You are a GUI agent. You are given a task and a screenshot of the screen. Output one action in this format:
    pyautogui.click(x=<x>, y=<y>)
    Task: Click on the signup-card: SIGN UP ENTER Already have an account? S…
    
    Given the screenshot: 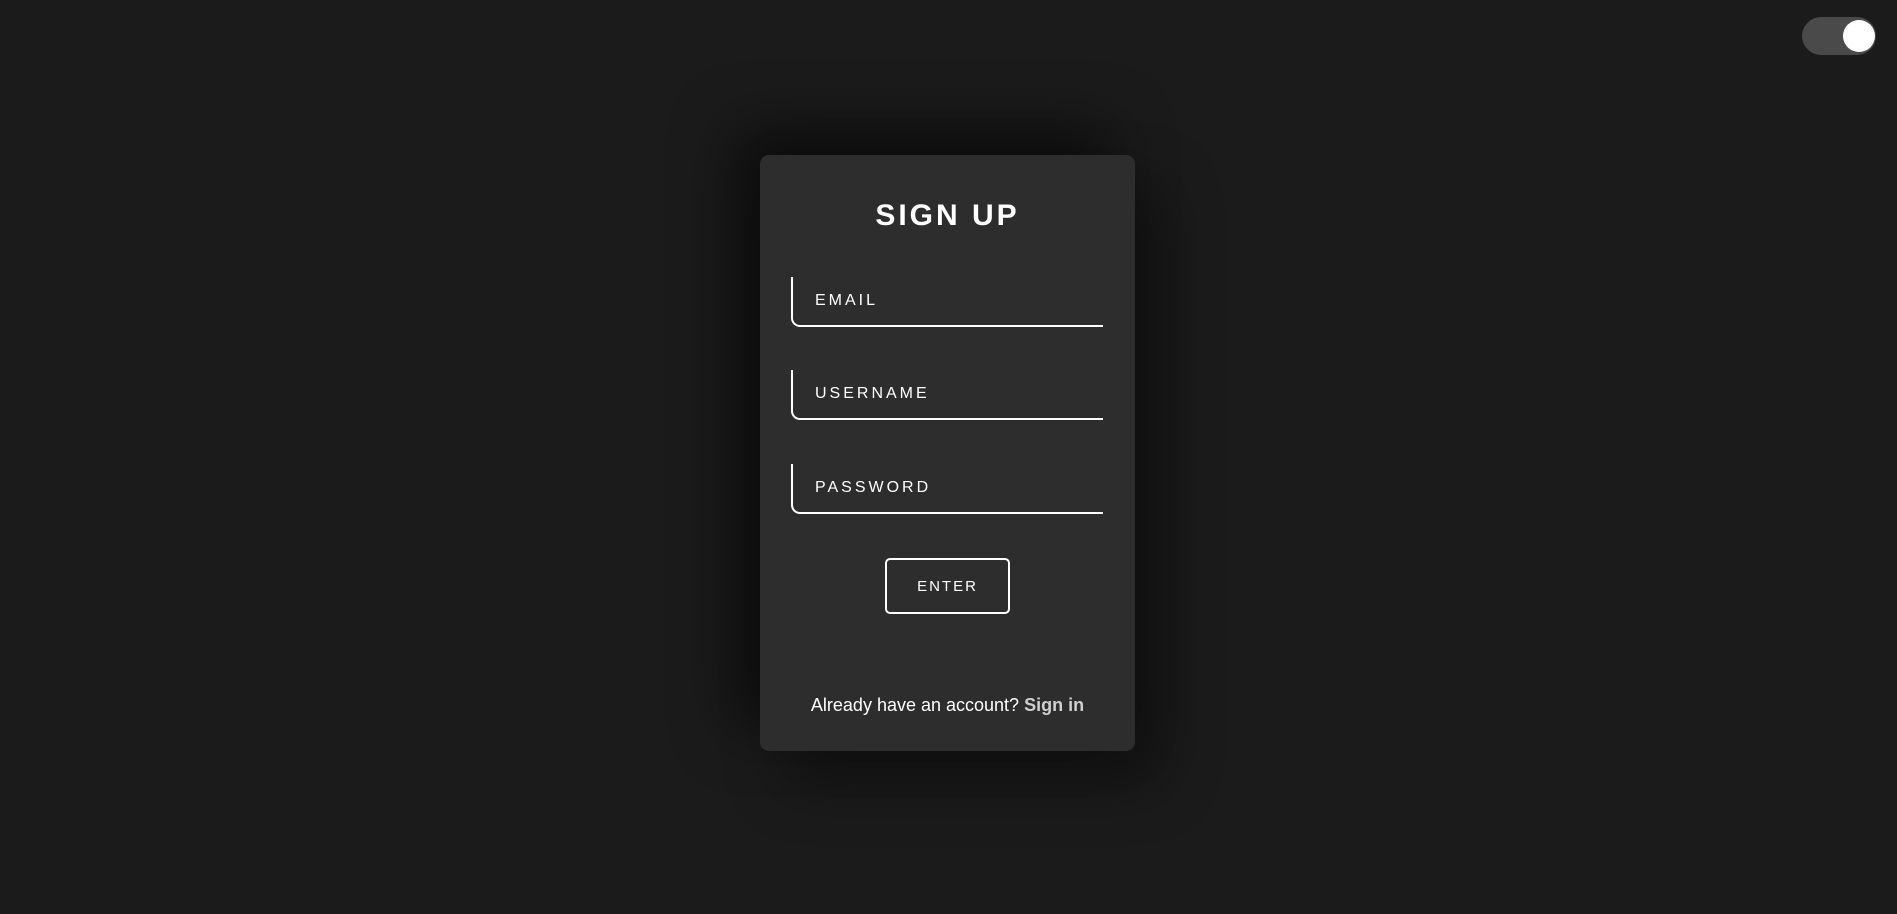 What is the action you would take?
    pyautogui.click(x=947, y=453)
    